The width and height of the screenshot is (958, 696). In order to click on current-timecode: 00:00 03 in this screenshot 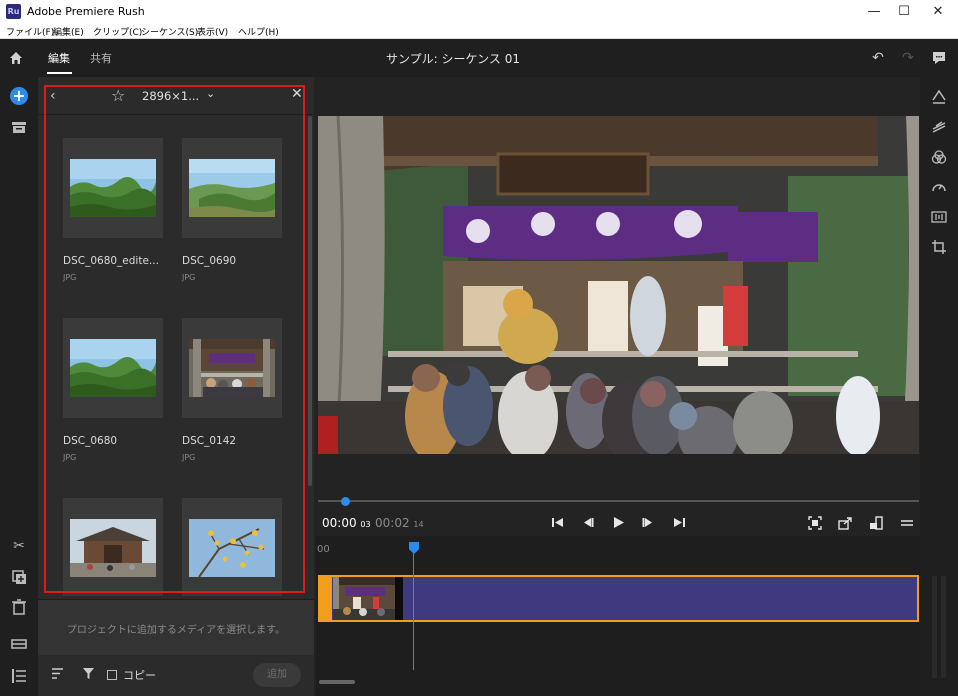, I will do `click(346, 523)`.